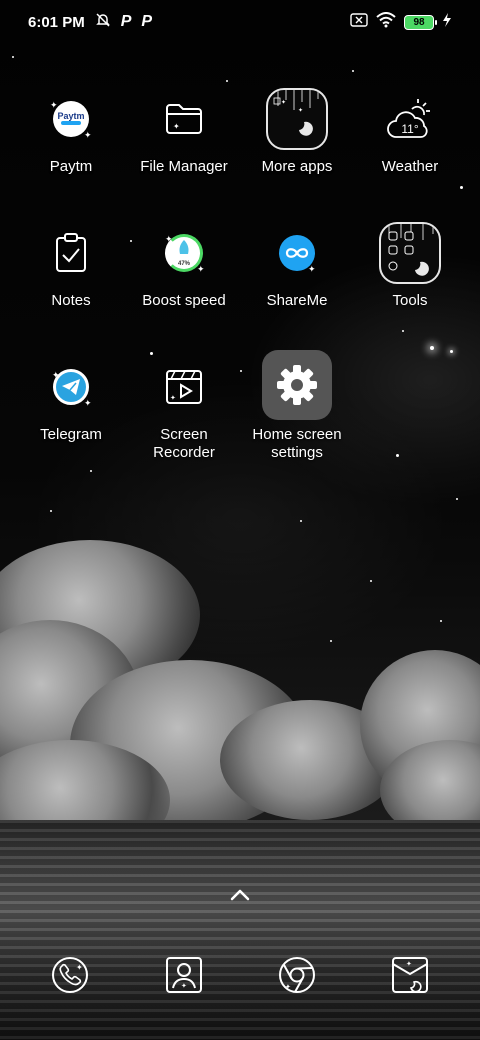  Describe the element at coordinates (410, 975) in the screenshot. I see `dock-messages-icon: ✦` at that location.